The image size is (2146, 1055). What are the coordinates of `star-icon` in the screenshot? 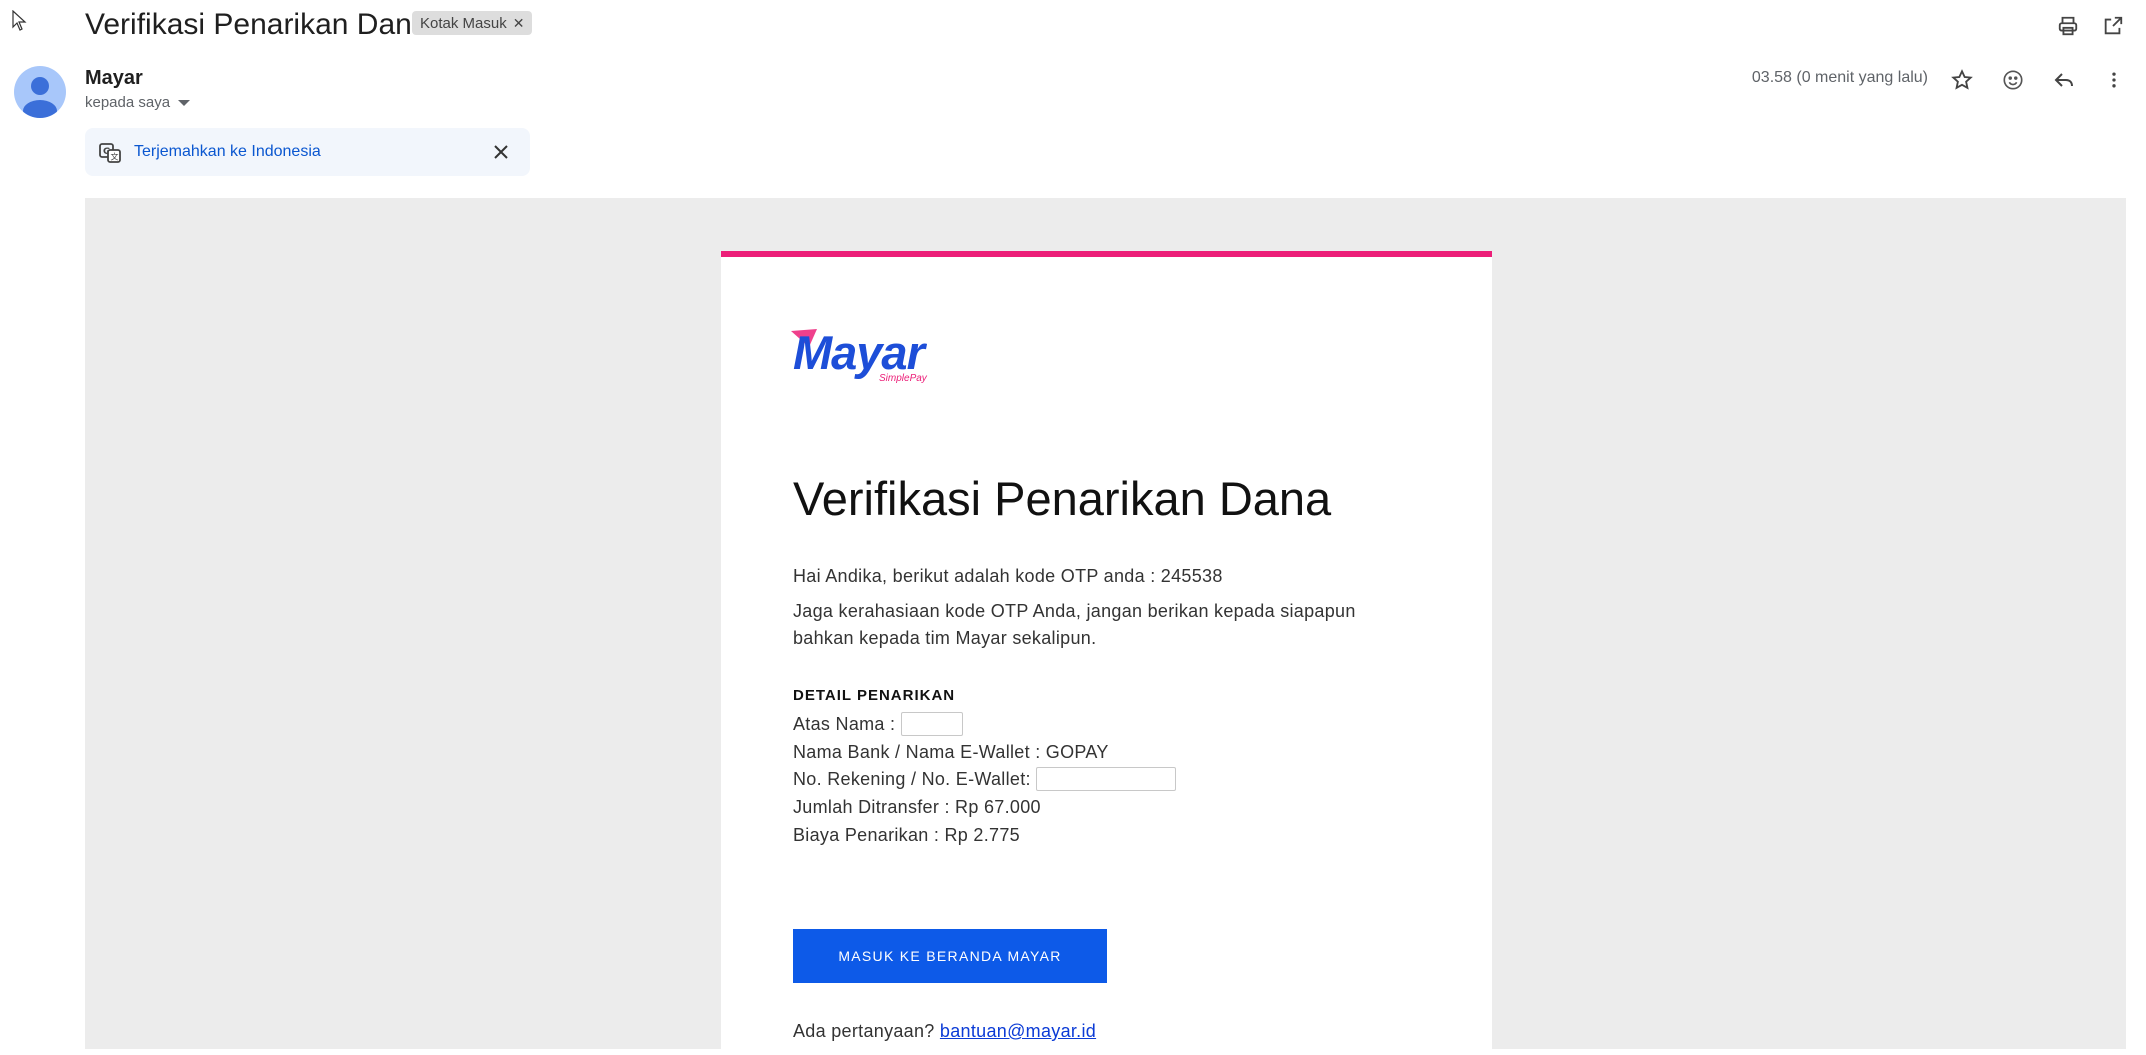 It's located at (1962, 79).